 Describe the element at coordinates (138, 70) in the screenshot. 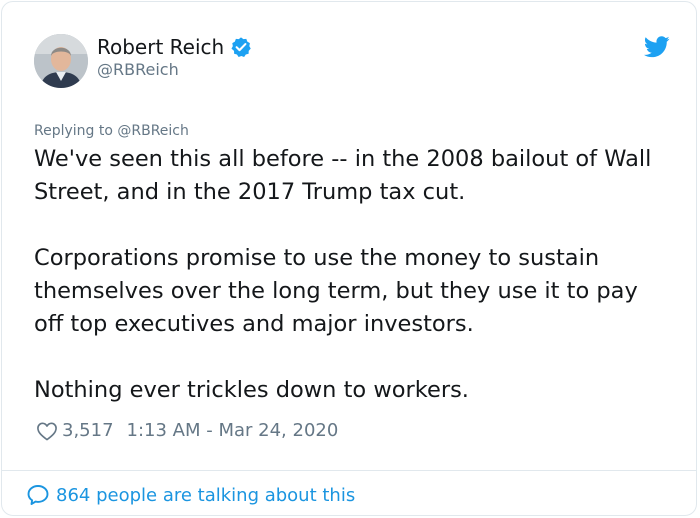

I see `author-handle: @RBReich` at that location.